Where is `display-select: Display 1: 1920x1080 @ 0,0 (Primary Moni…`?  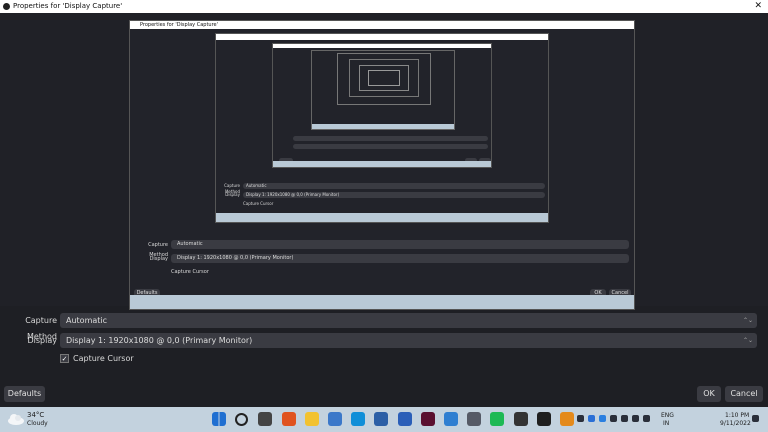 display-select: Display 1: 1920x1080 @ 0,0 (Primary Moni… is located at coordinates (408, 340).